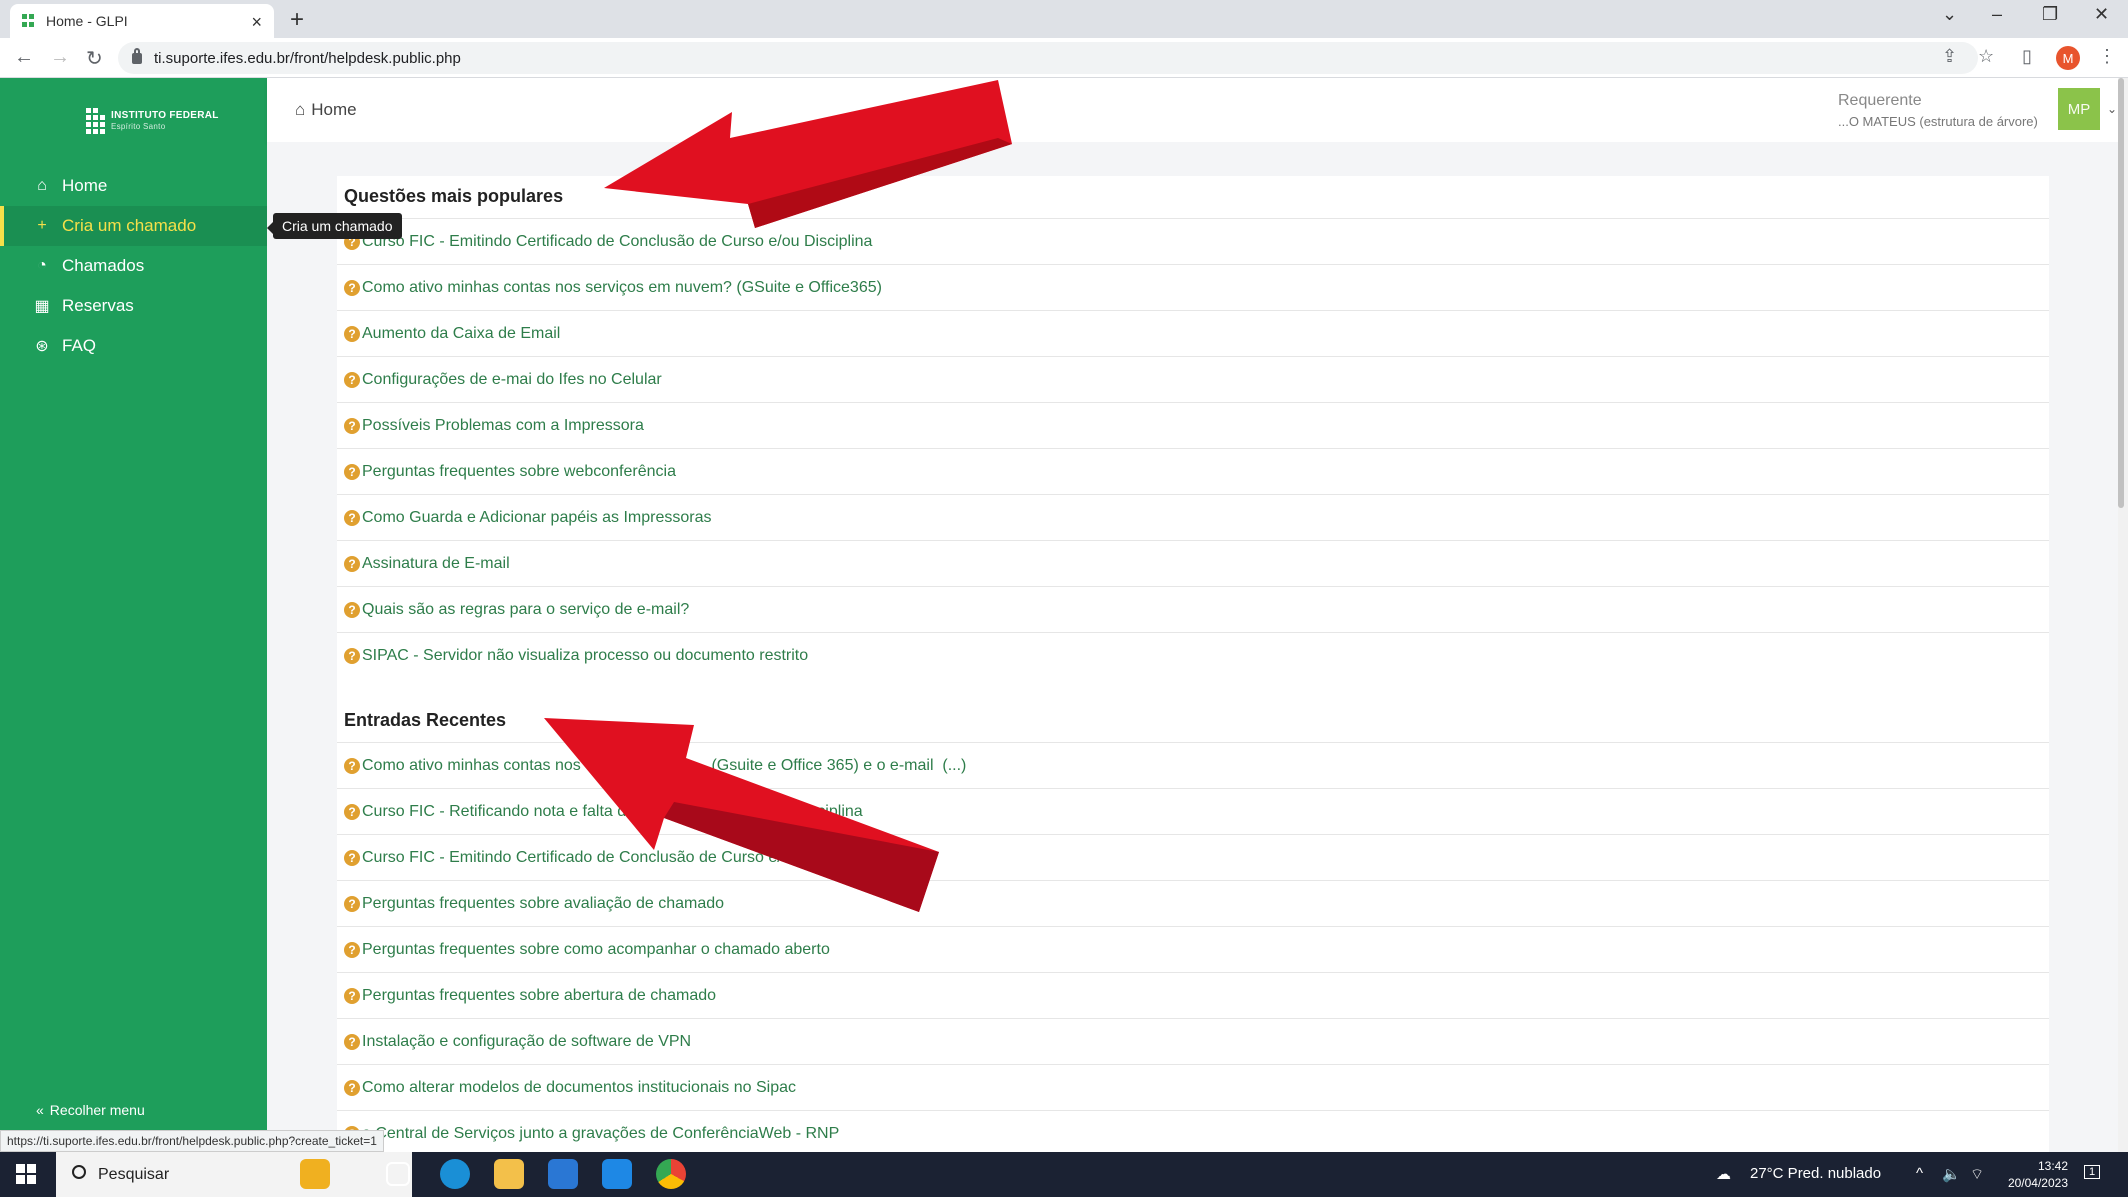 The image size is (2128, 1197). What do you see at coordinates (1193, 425) in the screenshot?
I see `kb-list-item: ? Possíveis Problemas com a Impressora` at bounding box center [1193, 425].